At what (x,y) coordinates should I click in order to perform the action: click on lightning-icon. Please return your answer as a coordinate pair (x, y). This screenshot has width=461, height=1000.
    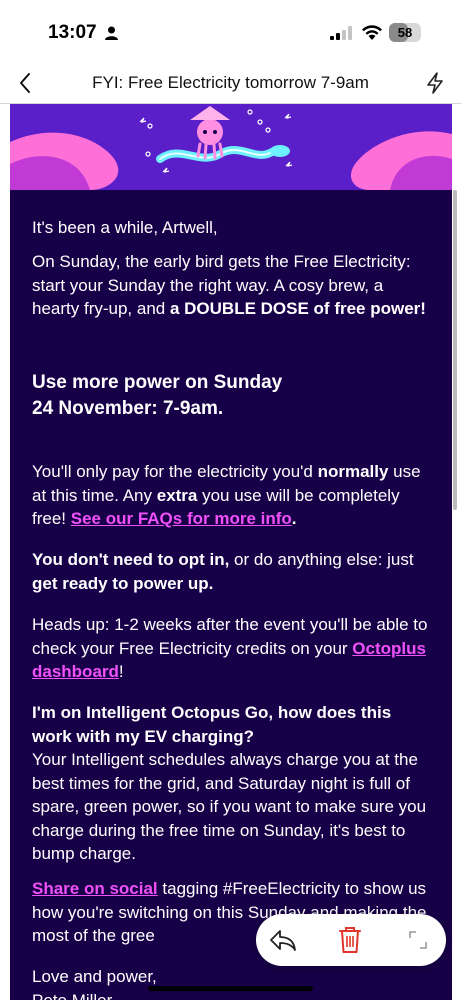
    Looking at the image, I should click on (435, 83).